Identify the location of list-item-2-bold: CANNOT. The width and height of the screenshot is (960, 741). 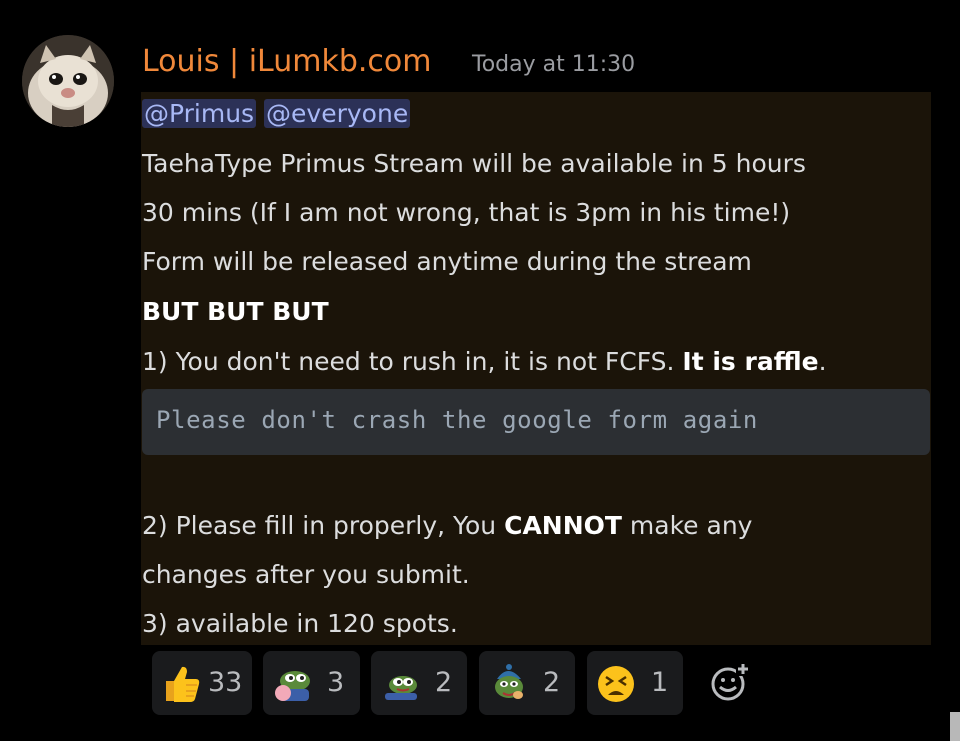
(563, 525).